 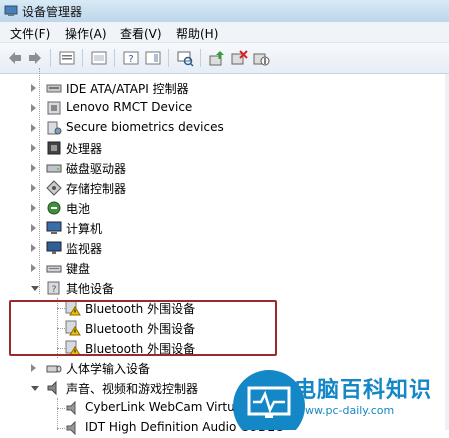 I want to click on tree-item-label: Lenovo RMCT Device, so click(x=129, y=107).